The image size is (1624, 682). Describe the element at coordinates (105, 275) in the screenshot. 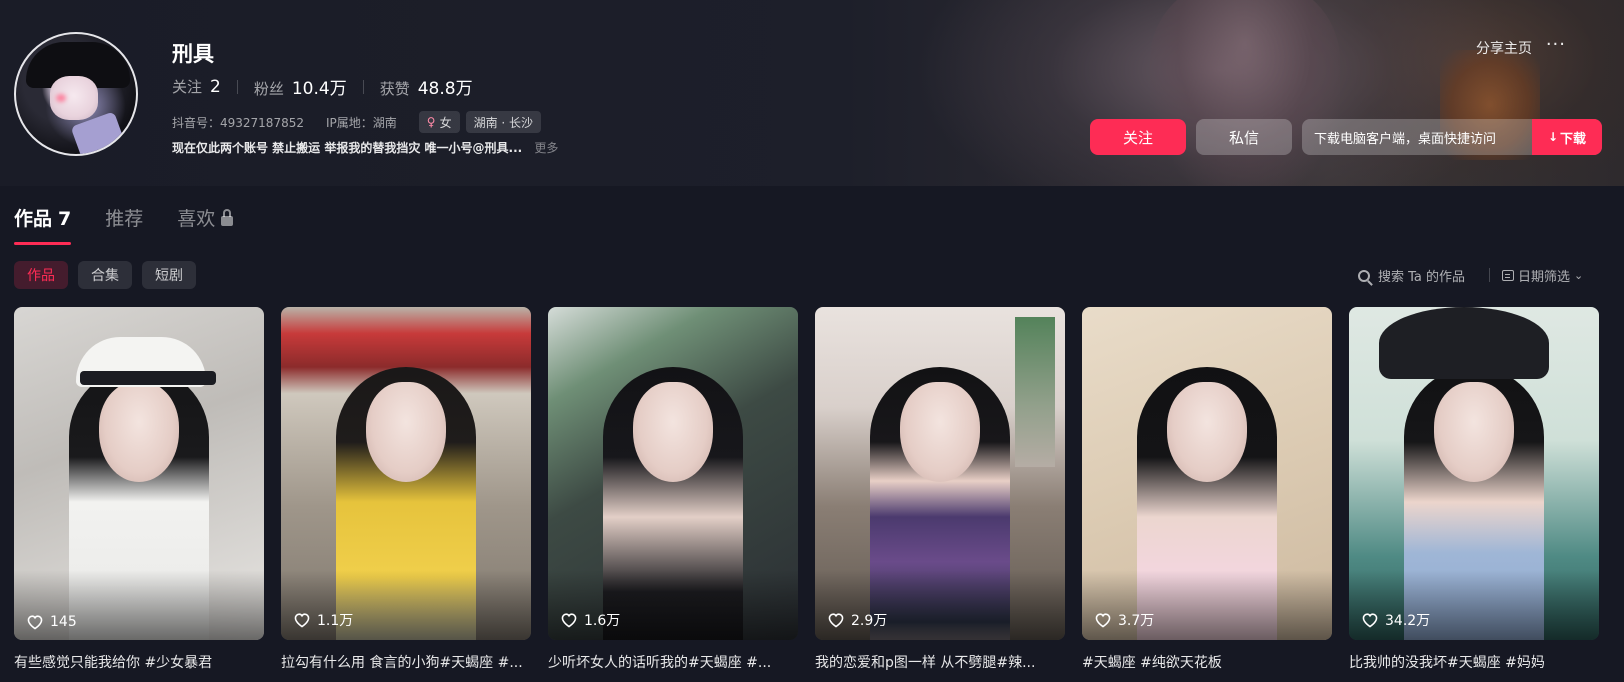

I see `chip-collections: 合集` at that location.